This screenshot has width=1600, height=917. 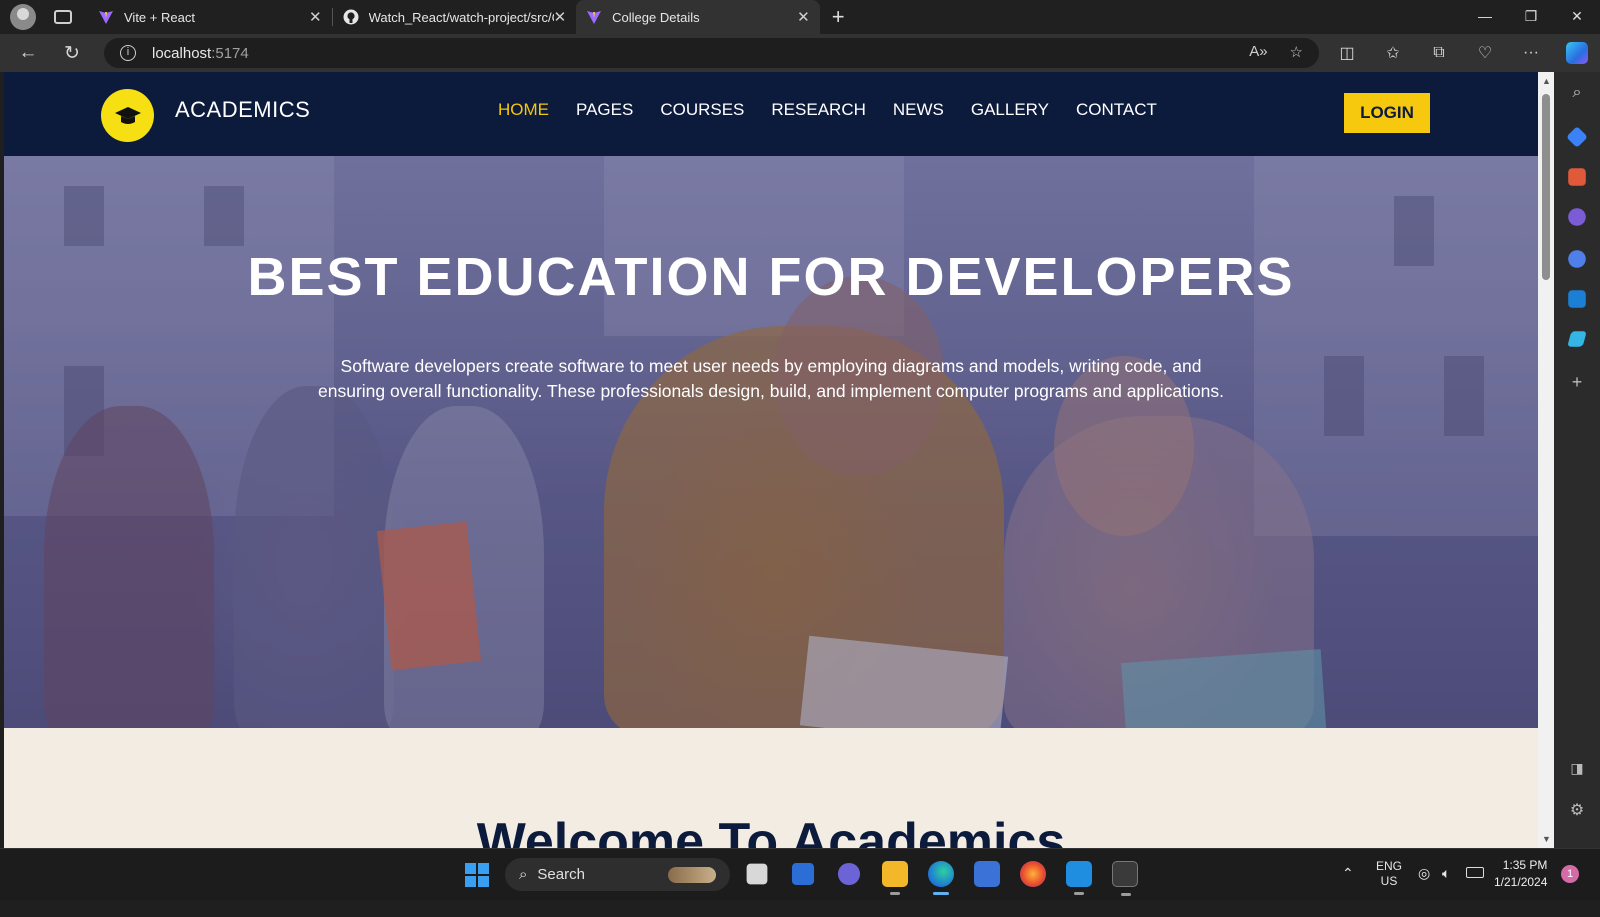 I want to click on region-code: US, so click(x=1389, y=881).